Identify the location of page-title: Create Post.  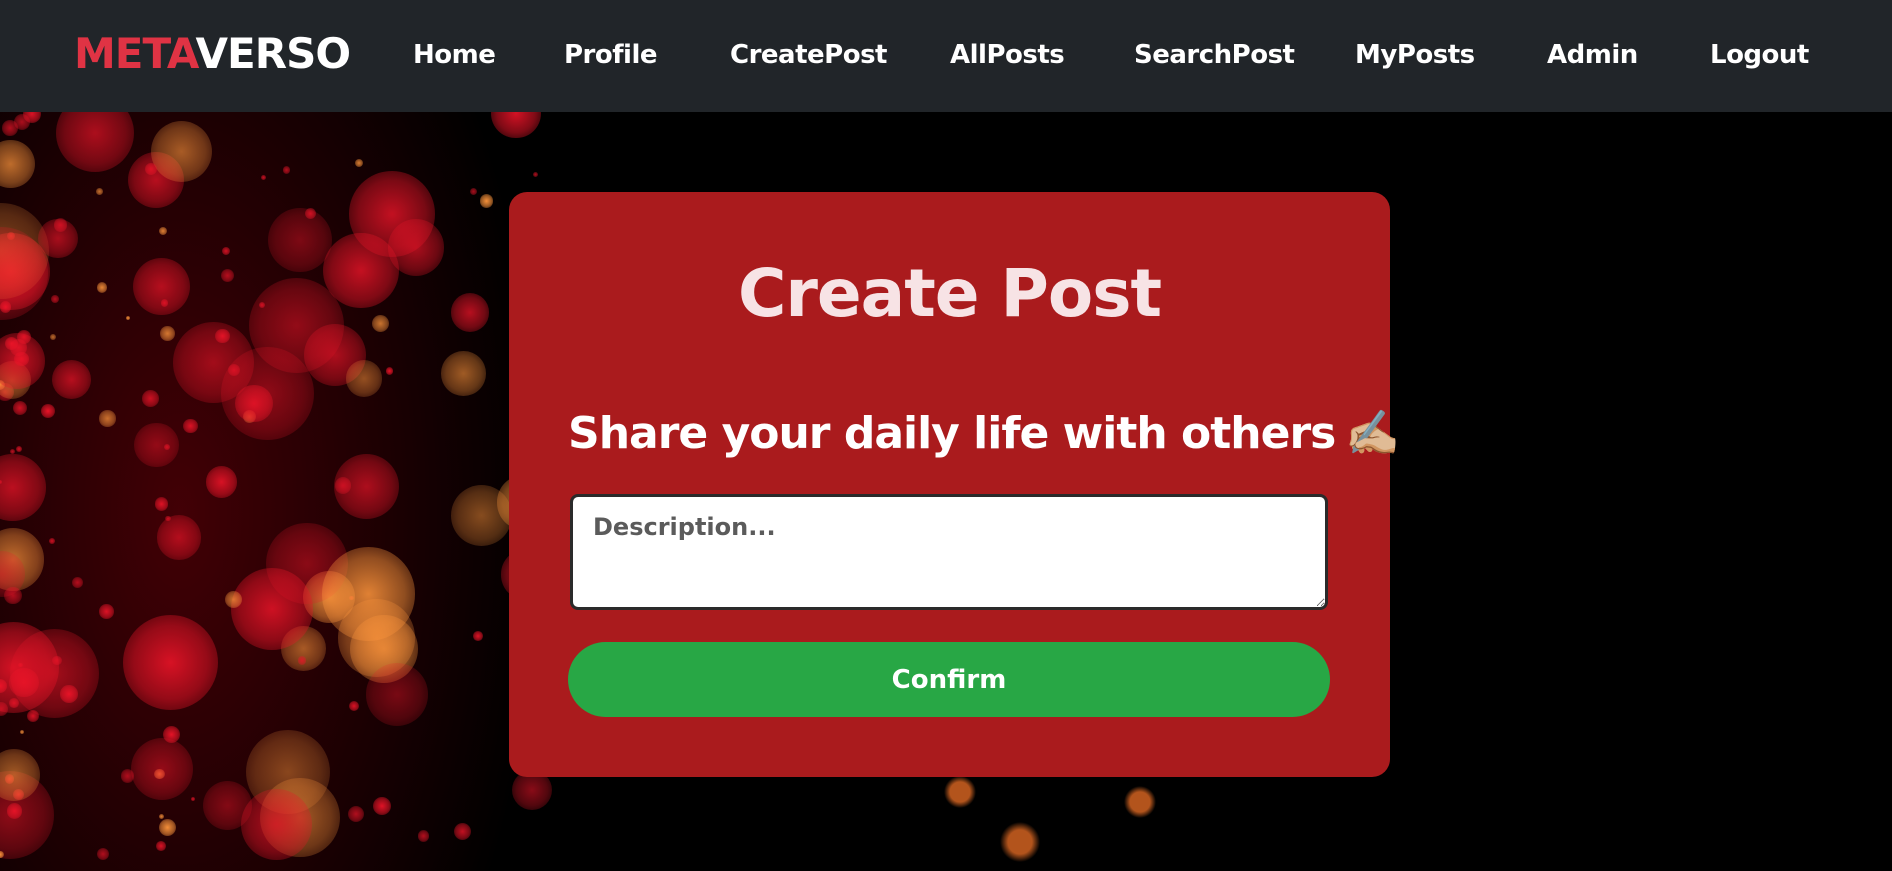
(949, 293).